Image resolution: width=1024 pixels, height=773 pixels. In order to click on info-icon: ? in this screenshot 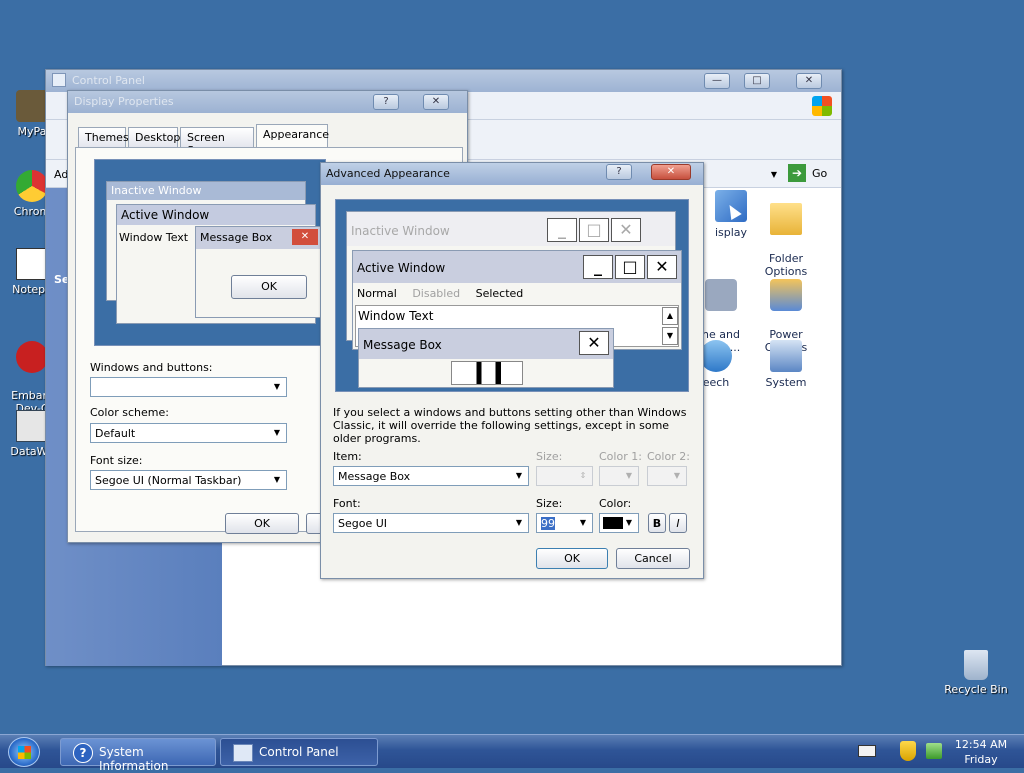, I will do `click(83, 753)`.